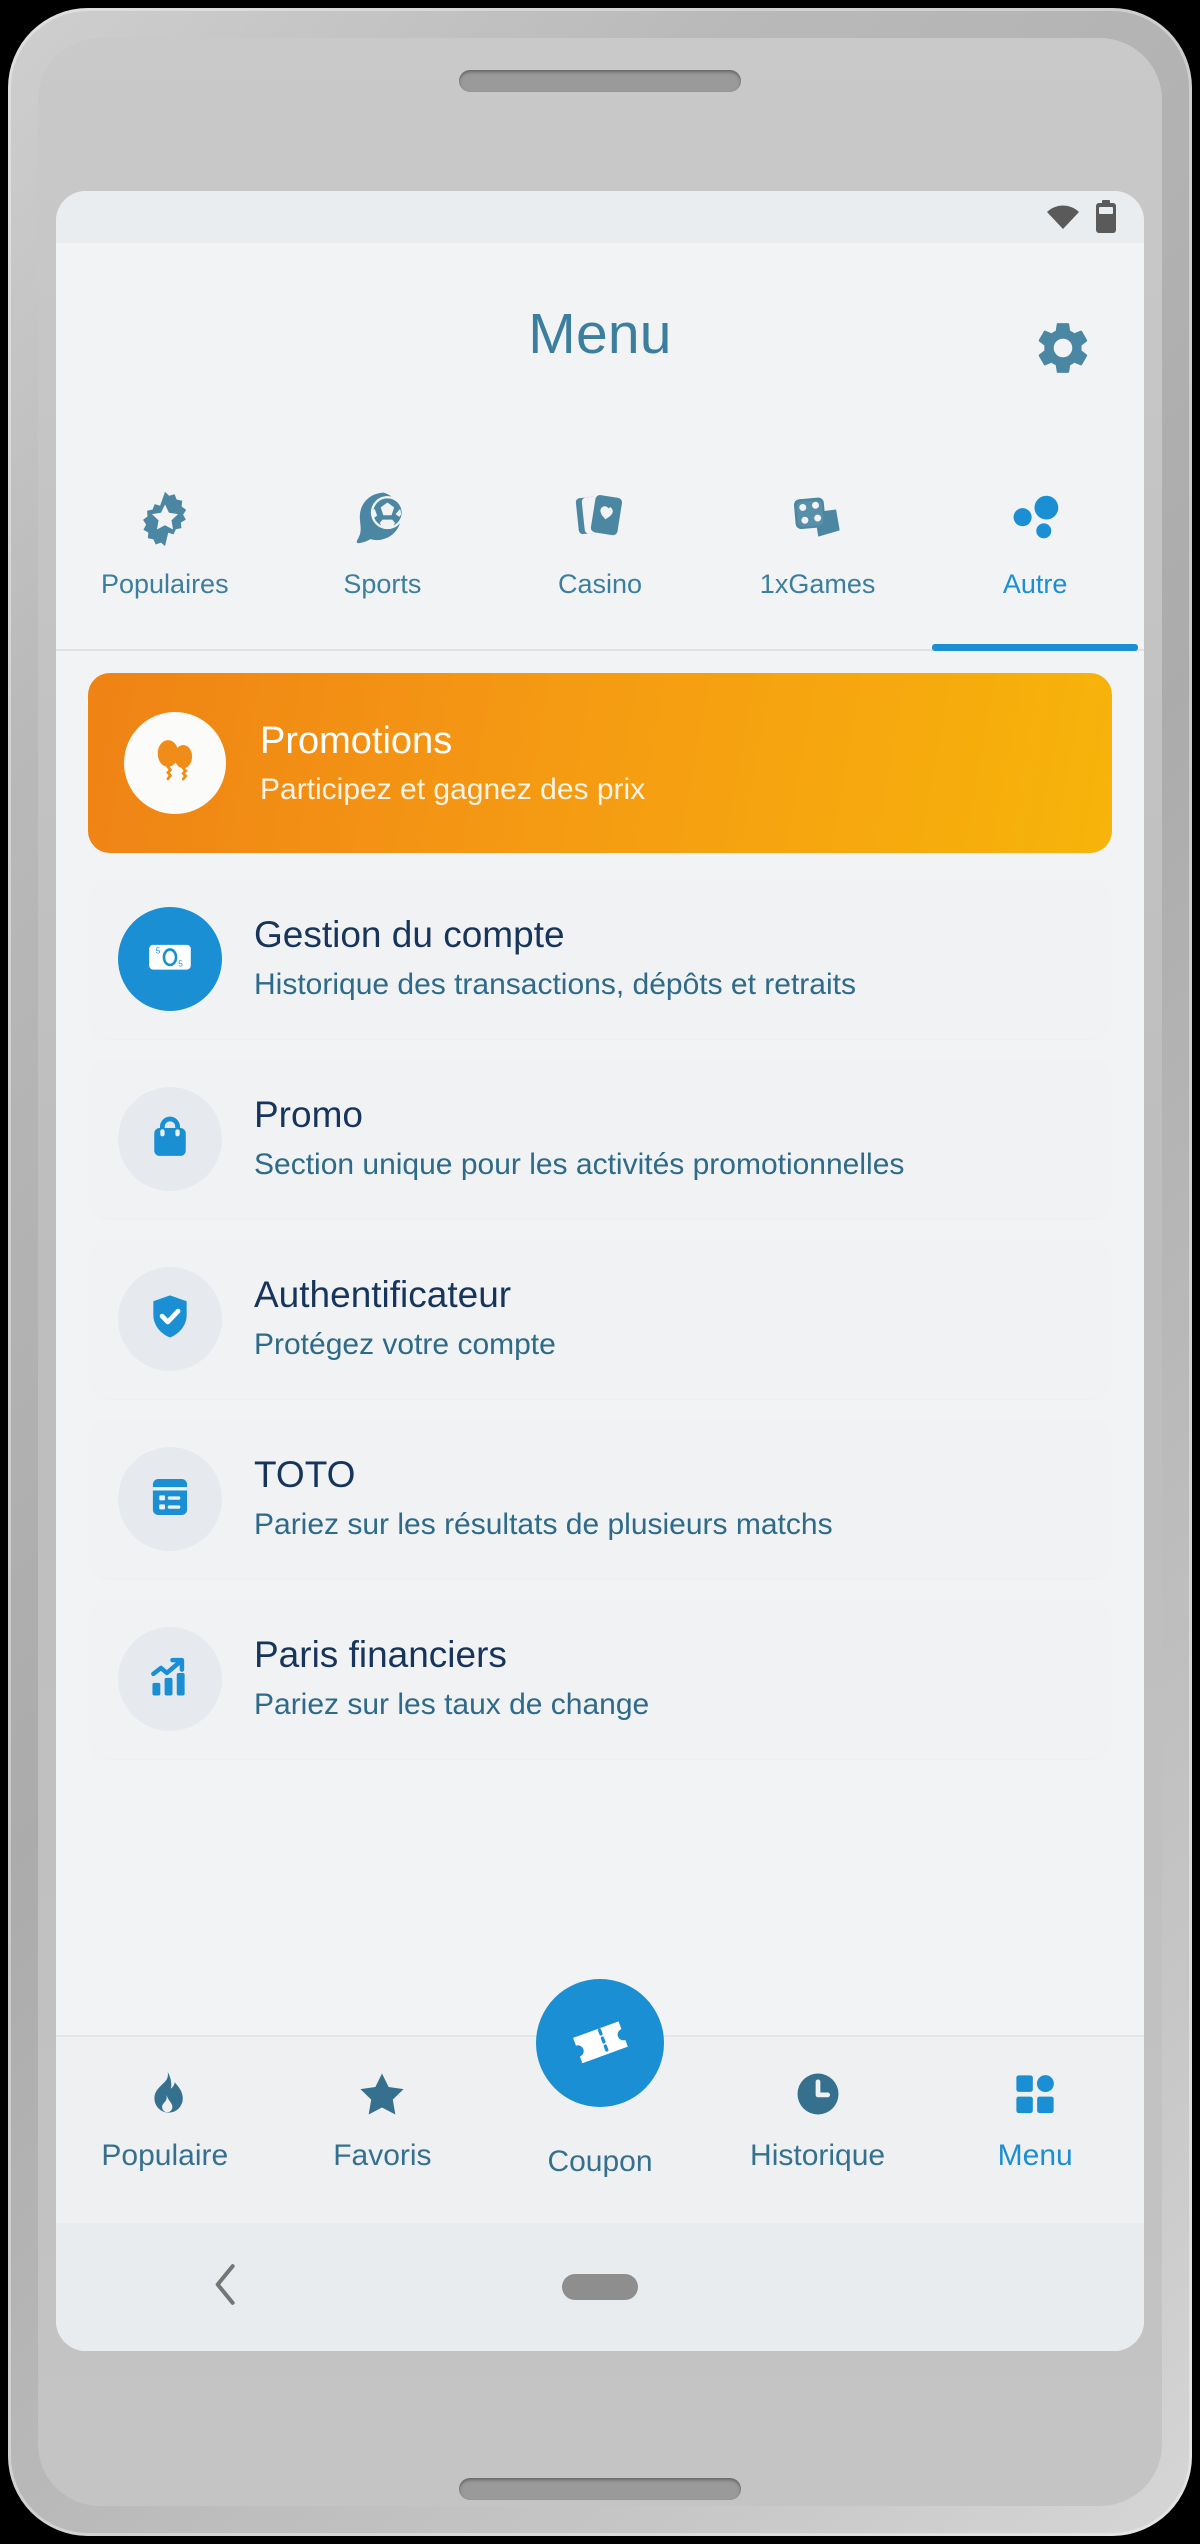  What do you see at coordinates (383, 1295) in the screenshot?
I see `menu-item-title: Authentificateur` at bounding box center [383, 1295].